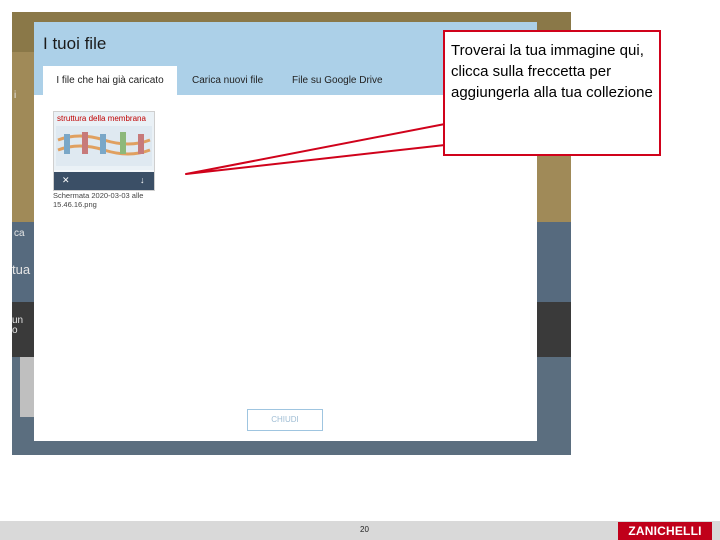 This screenshot has width=720, height=540. Describe the element at coordinates (19, 233) in the screenshot. I see `background-text: ca` at that location.